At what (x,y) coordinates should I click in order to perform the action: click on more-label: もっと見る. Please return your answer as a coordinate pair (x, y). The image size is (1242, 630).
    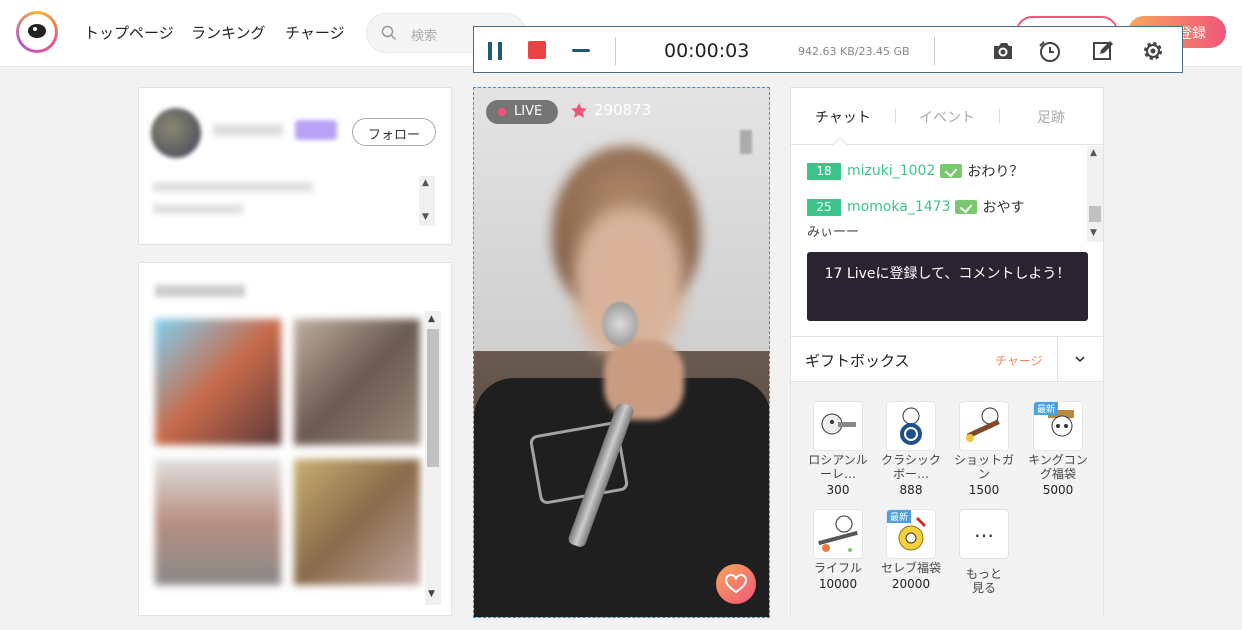
    Looking at the image, I should click on (983, 581).